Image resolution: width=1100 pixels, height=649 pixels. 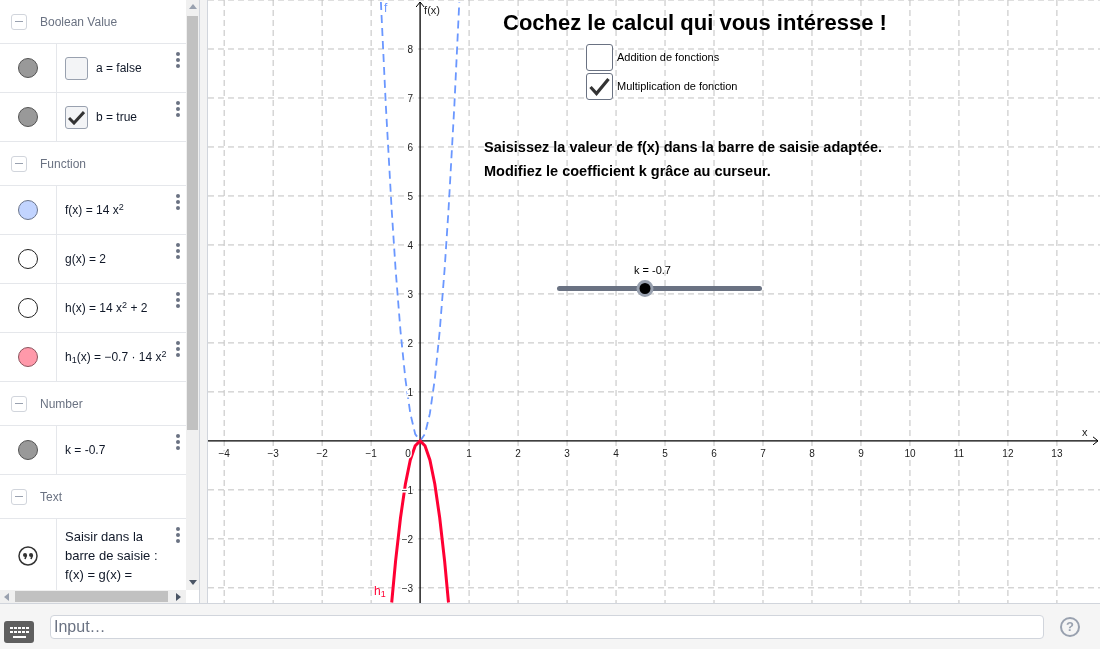 I want to click on heading: Cochez le calcul qui vous intéresse !, so click(x=695, y=23).